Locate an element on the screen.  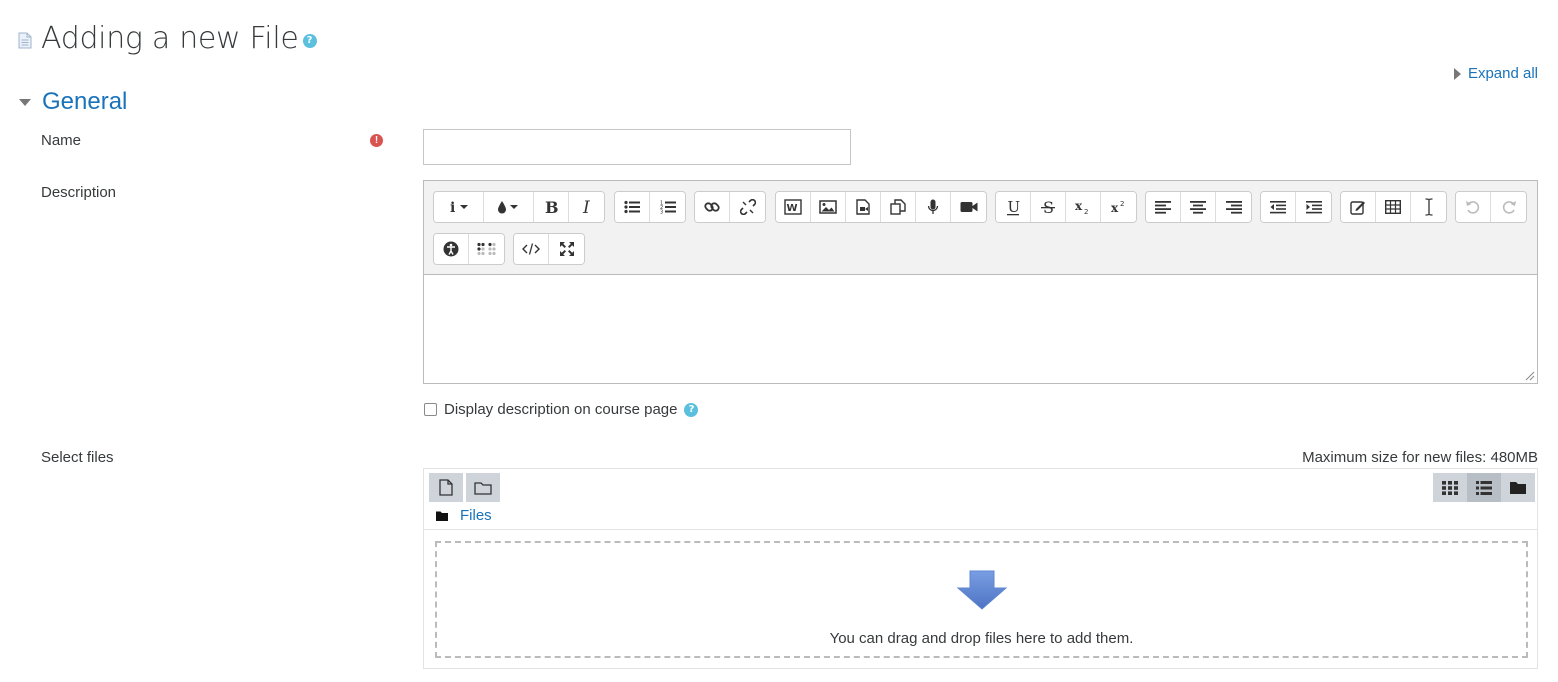
link-button is located at coordinates (712, 207).